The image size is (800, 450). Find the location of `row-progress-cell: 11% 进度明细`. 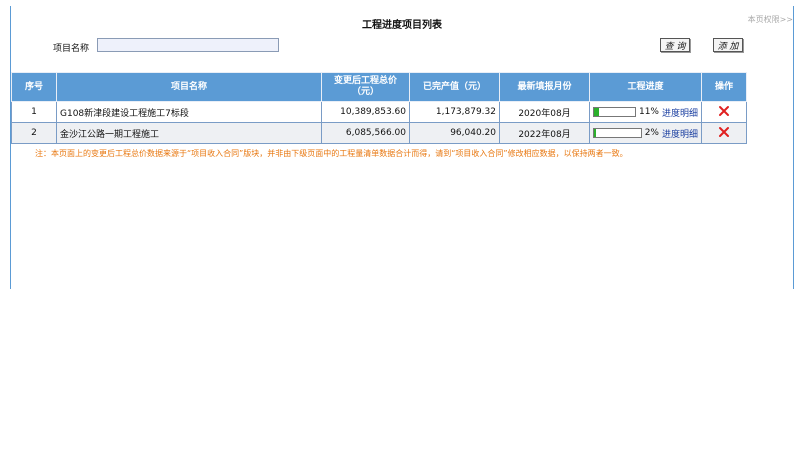

row-progress-cell: 11% 进度明细 is located at coordinates (645, 112).